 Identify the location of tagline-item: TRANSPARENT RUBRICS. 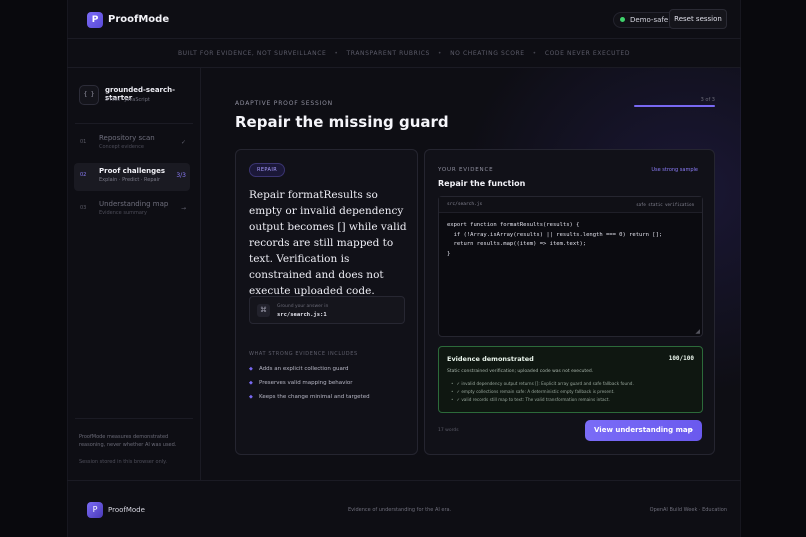
(388, 53).